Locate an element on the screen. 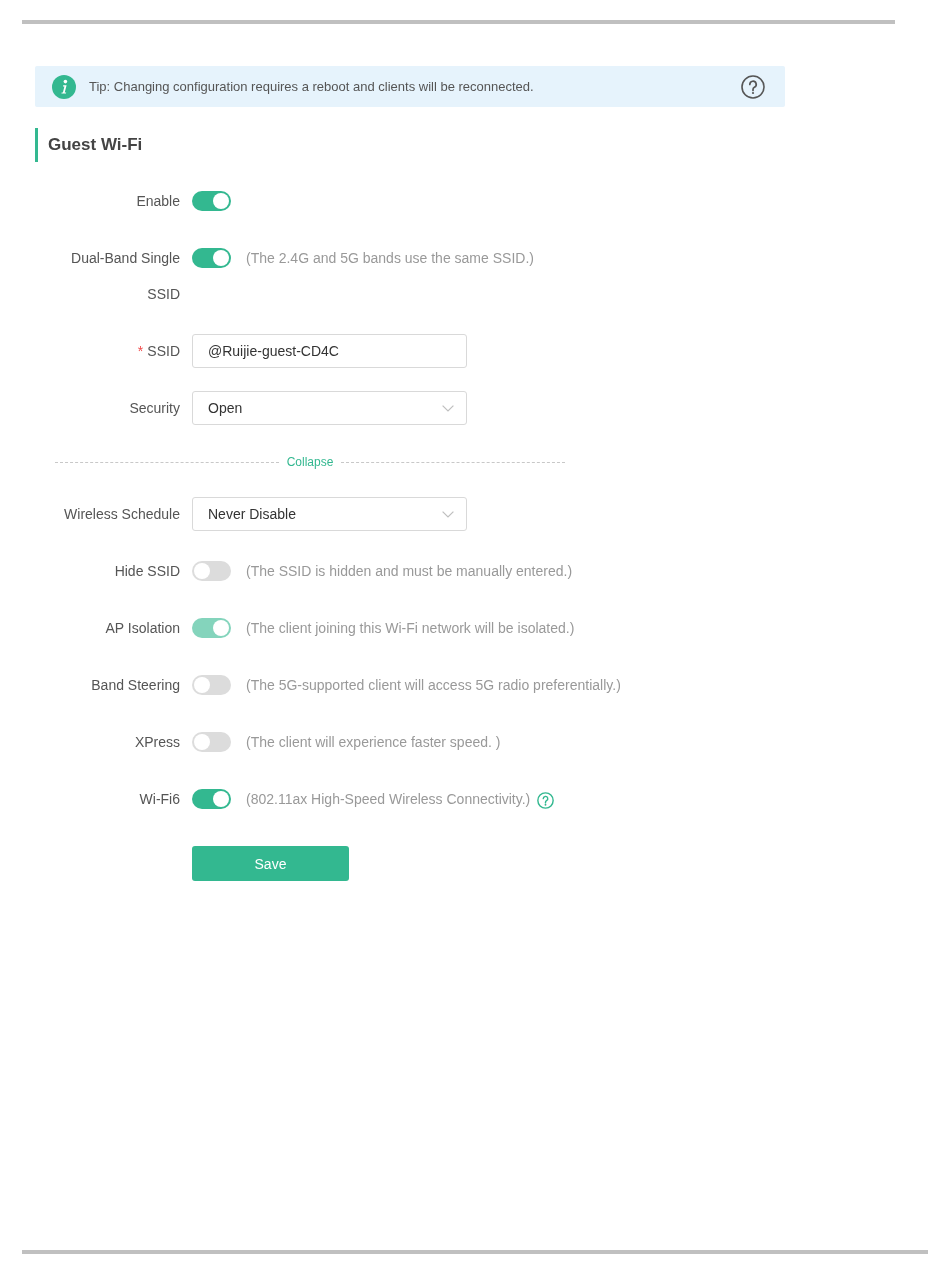 The width and height of the screenshot is (950, 1276). field-label: Security is located at coordinates (154, 408).